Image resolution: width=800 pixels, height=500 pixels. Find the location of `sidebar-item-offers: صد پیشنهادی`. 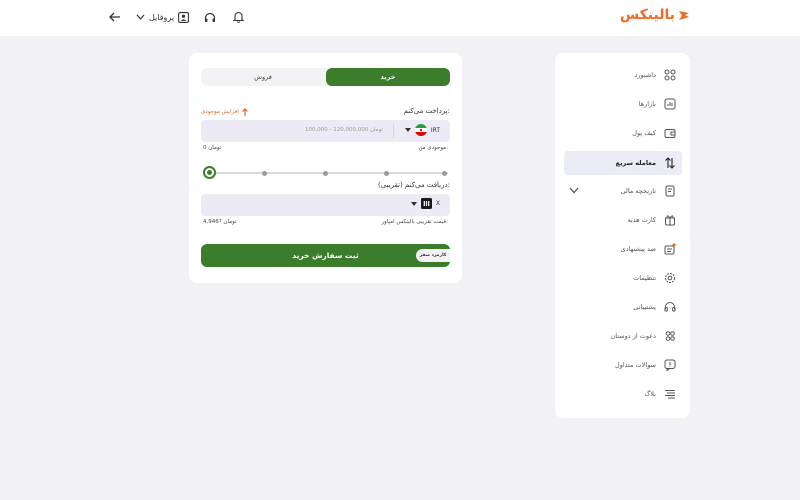

sidebar-item-offers: صد پیشنهادی is located at coordinates (622, 249).